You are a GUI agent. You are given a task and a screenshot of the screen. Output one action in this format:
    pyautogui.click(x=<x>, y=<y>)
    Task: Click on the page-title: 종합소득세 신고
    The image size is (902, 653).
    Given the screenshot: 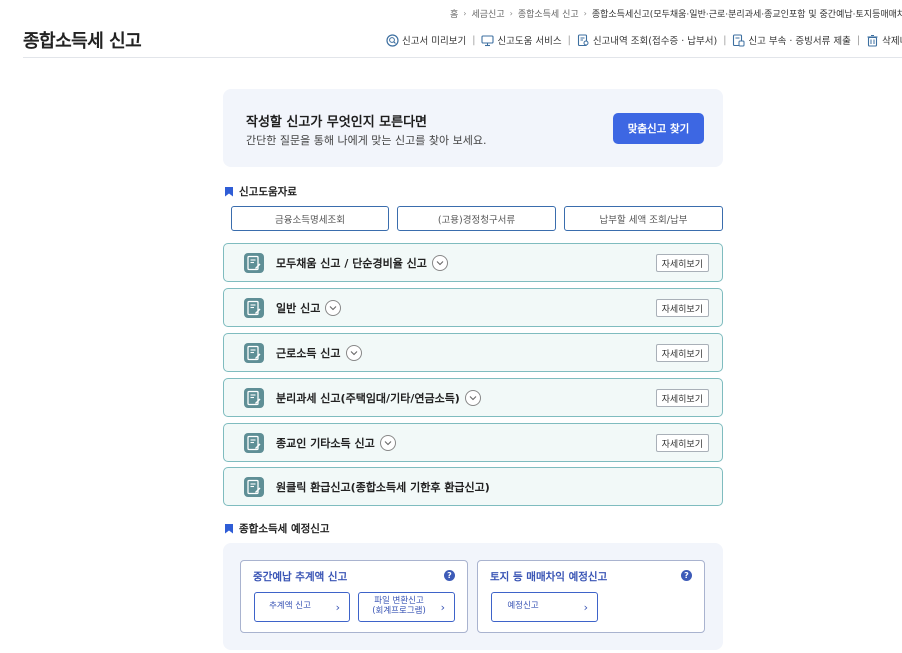 What is the action you would take?
    pyautogui.click(x=82, y=41)
    